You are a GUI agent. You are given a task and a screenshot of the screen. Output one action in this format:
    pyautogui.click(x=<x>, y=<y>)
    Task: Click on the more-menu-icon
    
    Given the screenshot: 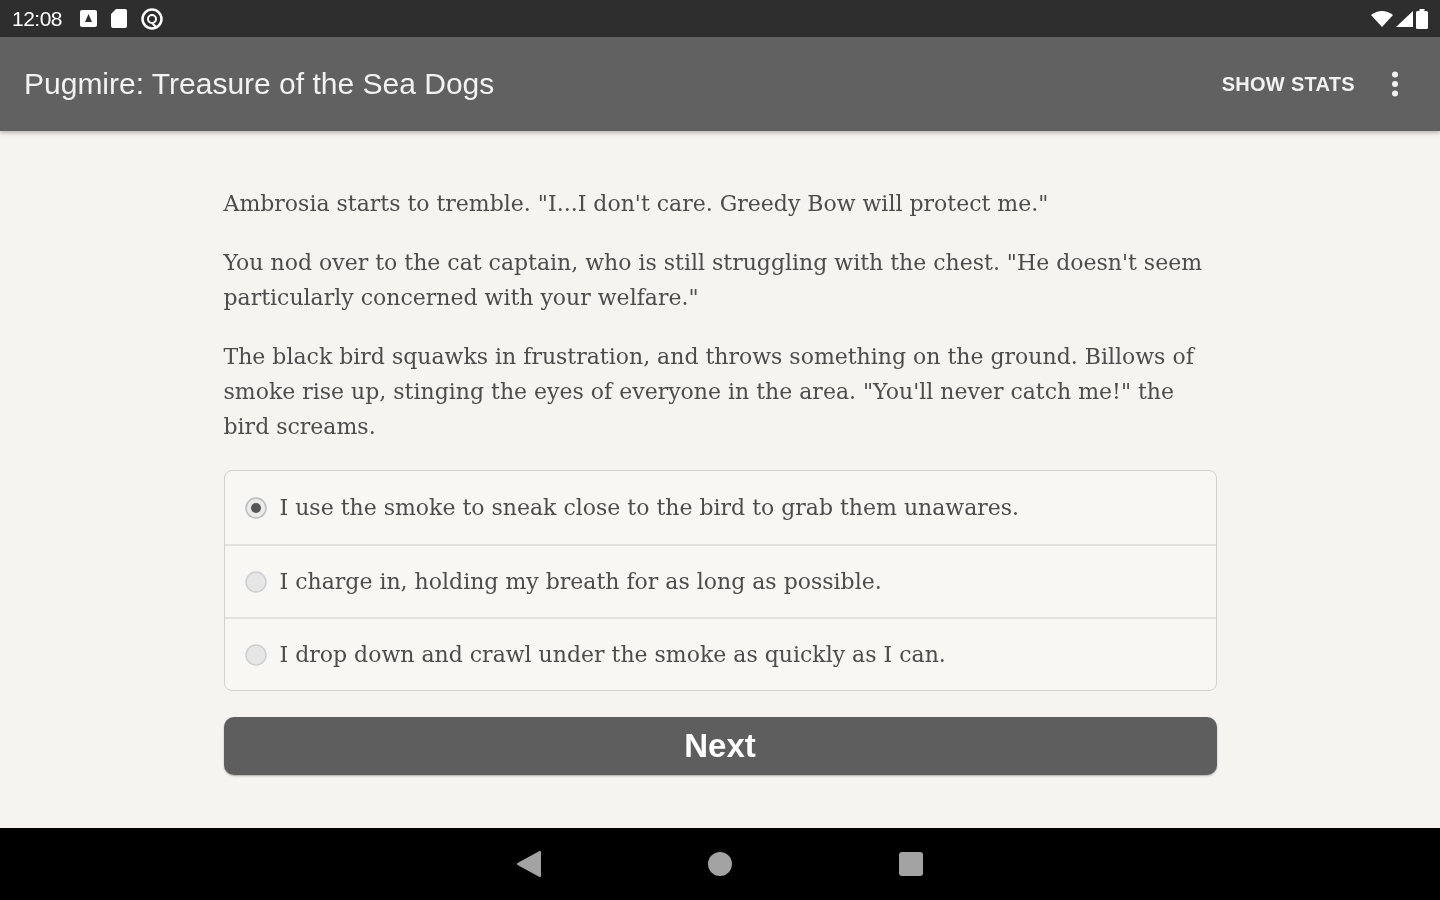 What is the action you would take?
    pyautogui.click(x=1395, y=84)
    